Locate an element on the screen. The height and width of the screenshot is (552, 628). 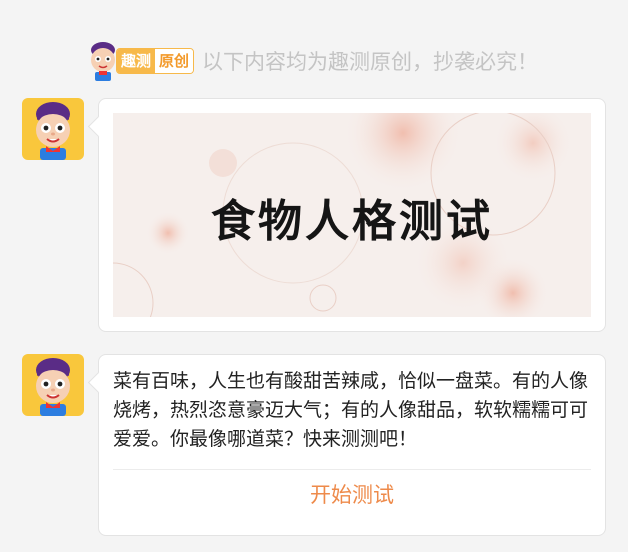
banner-title: 食物人格测试 is located at coordinates (352, 221).